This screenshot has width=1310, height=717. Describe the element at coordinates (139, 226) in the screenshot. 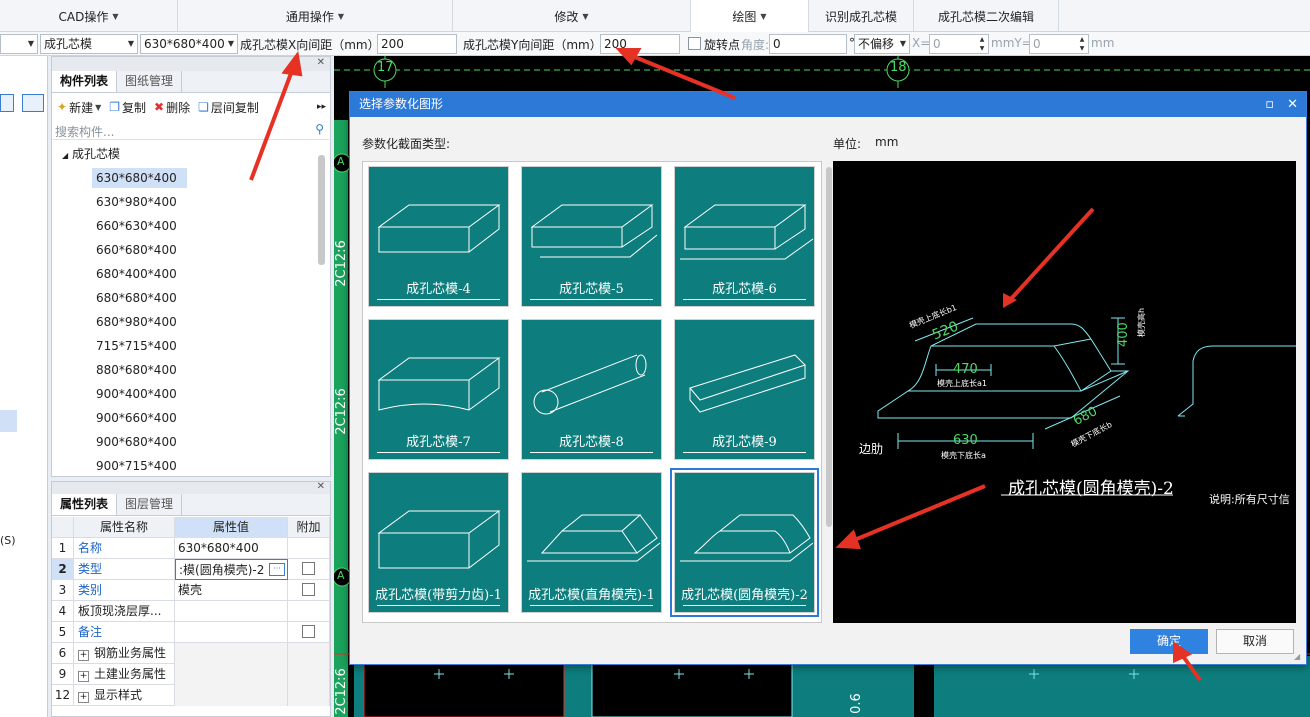

I see `tree-item: 660*630*400` at that location.